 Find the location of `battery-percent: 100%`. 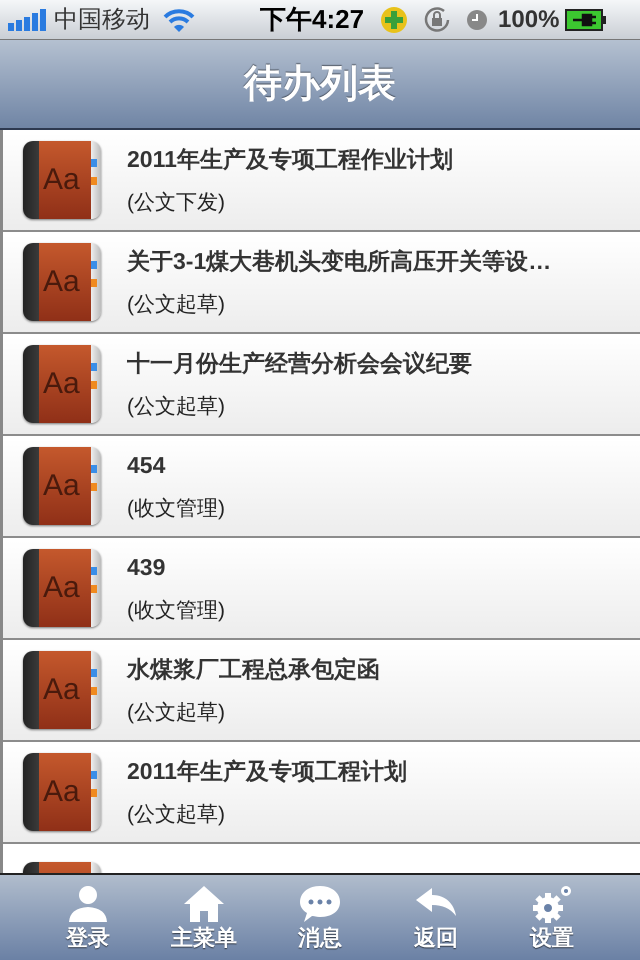

battery-percent: 100% is located at coordinates (529, 19).